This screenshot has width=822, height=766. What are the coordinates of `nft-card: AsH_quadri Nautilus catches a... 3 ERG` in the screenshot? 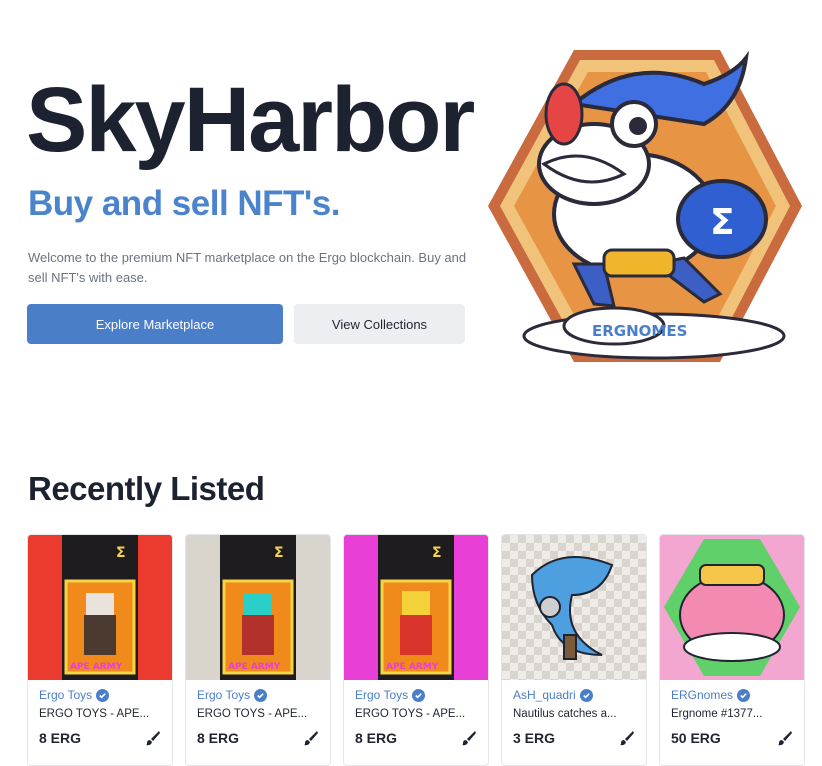 It's located at (574, 650).